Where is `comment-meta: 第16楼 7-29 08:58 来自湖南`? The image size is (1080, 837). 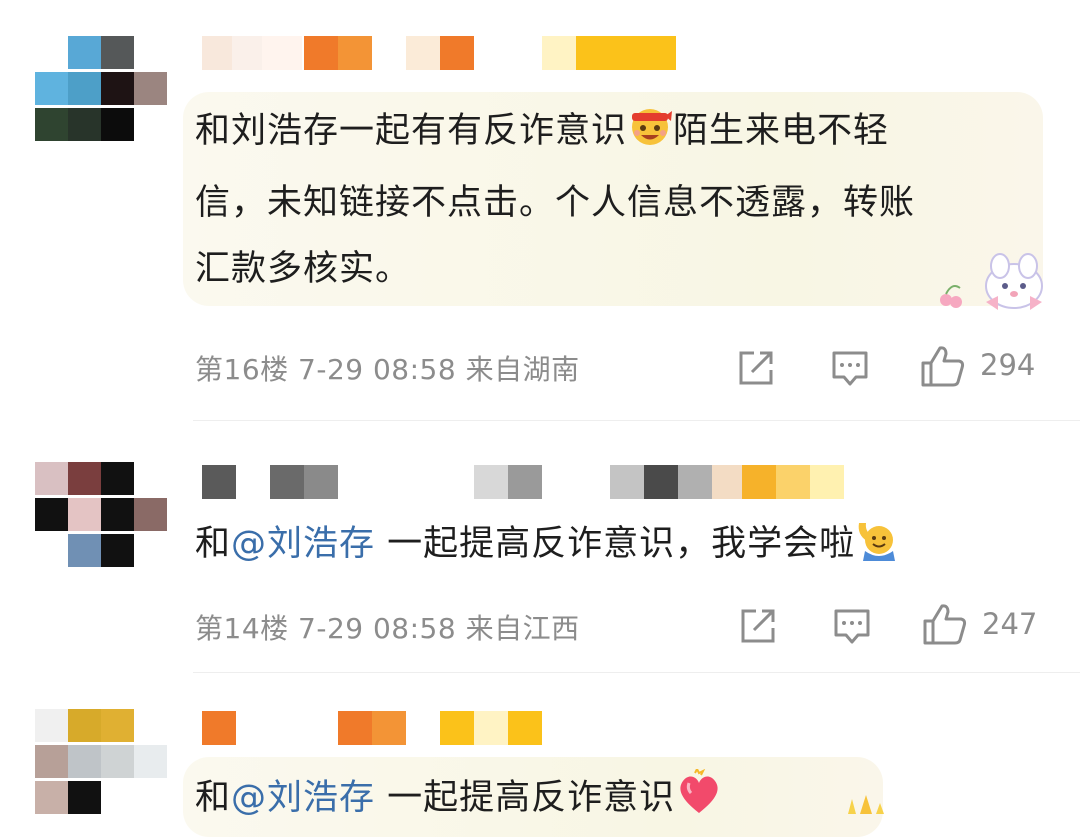
comment-meta: 第16楼 7-29 08:58 来自湖南 is located at coordinates (387, 368).